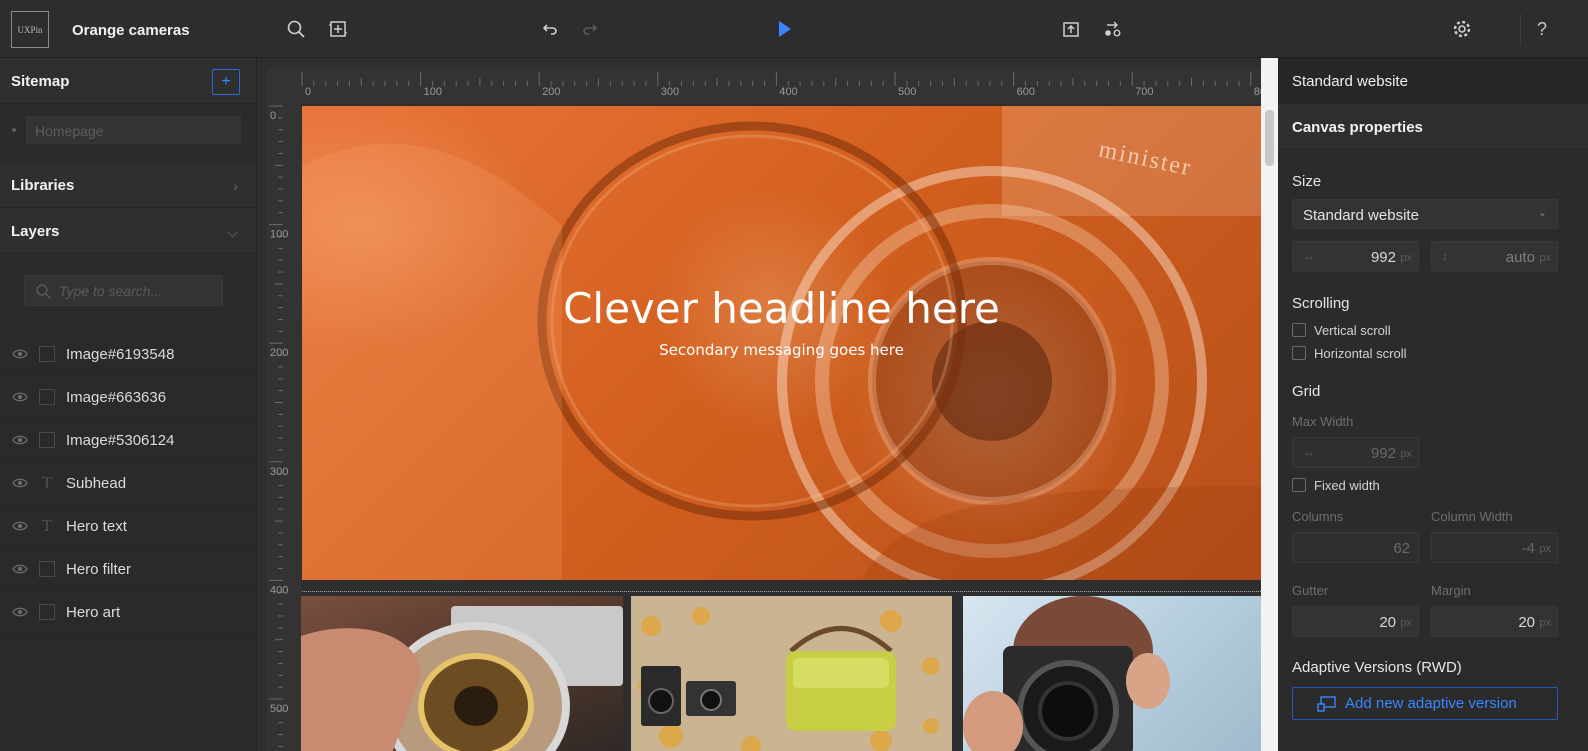  What do you see at coordinates (139, 291) in the screenshot?
I see `layers-search-input` at bounding box center [139, 291].